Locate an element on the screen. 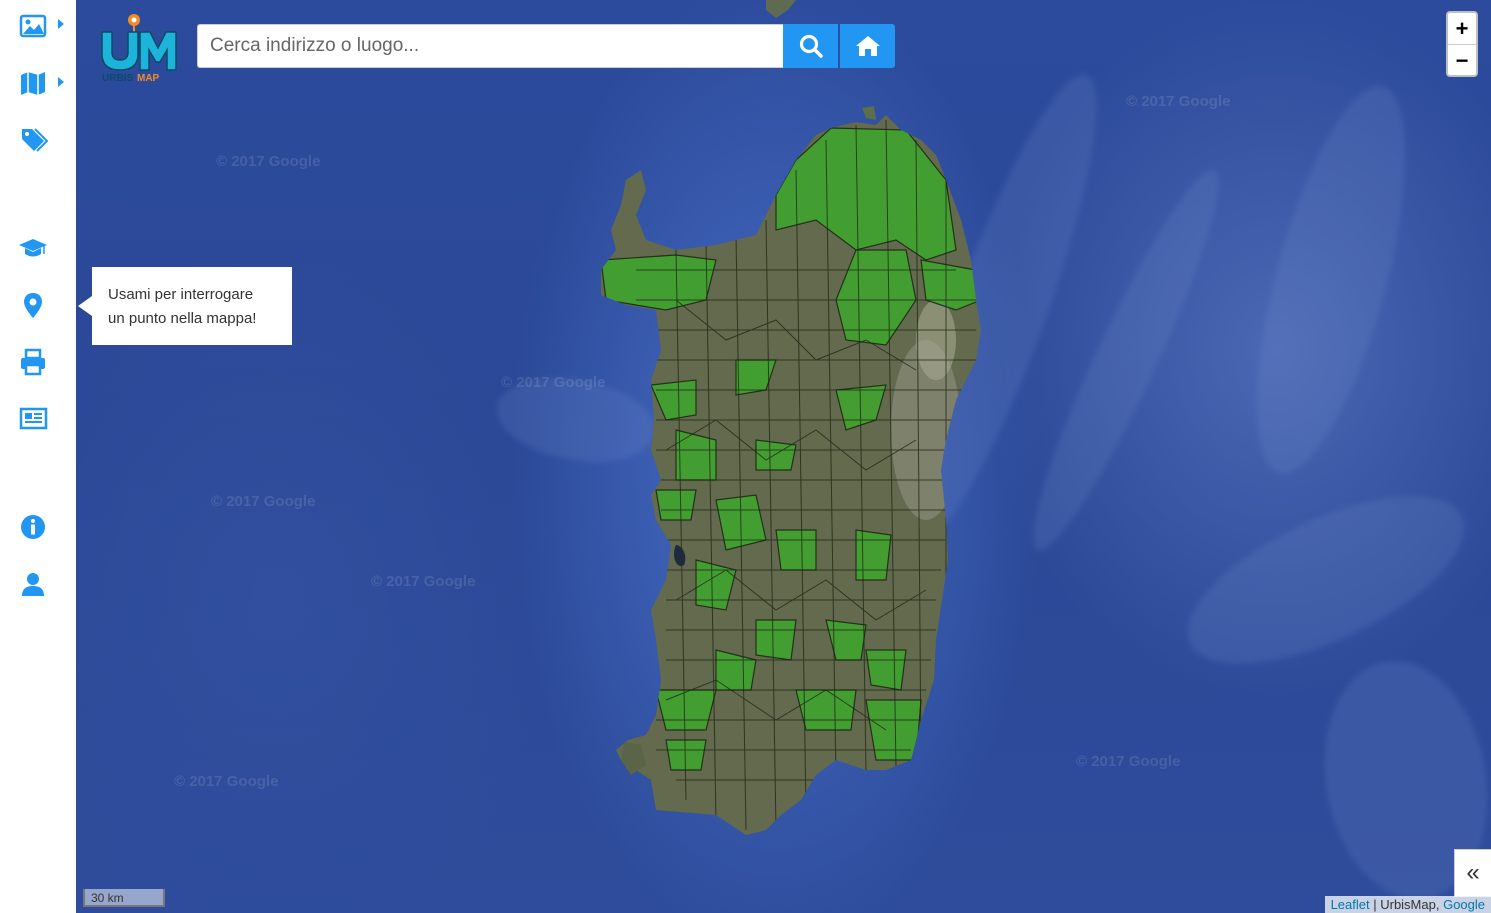 The image size is (1491, 913). tooltip-line: un punto nella mappa! is located at coordinates (182, 318).